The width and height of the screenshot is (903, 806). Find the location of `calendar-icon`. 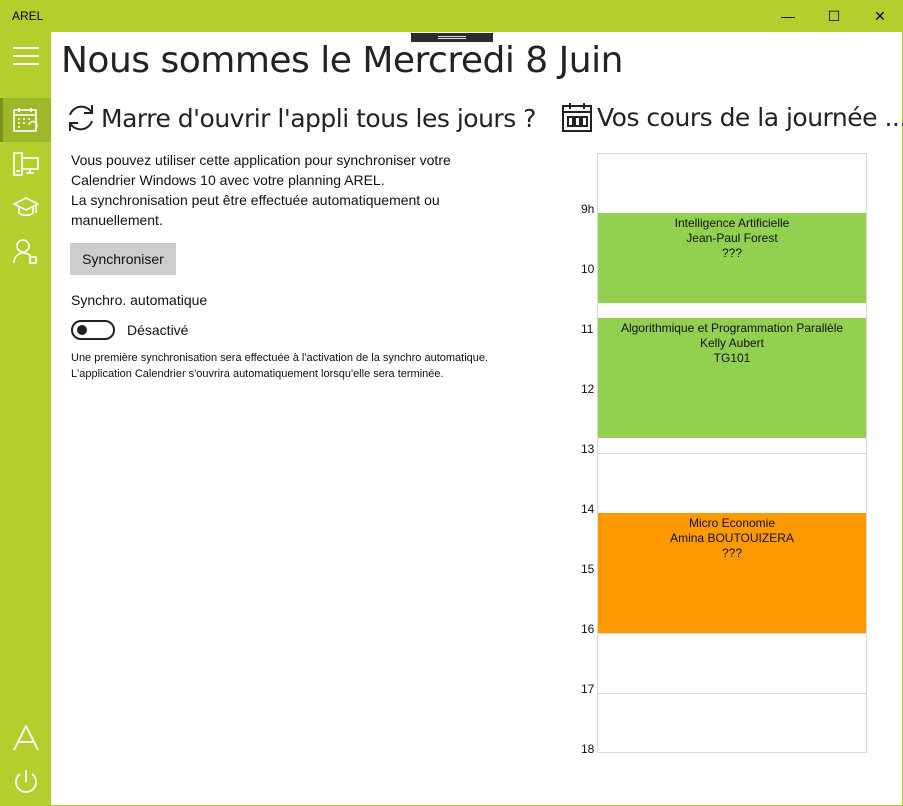

calendar-icon is located at coordinates (577, 117).